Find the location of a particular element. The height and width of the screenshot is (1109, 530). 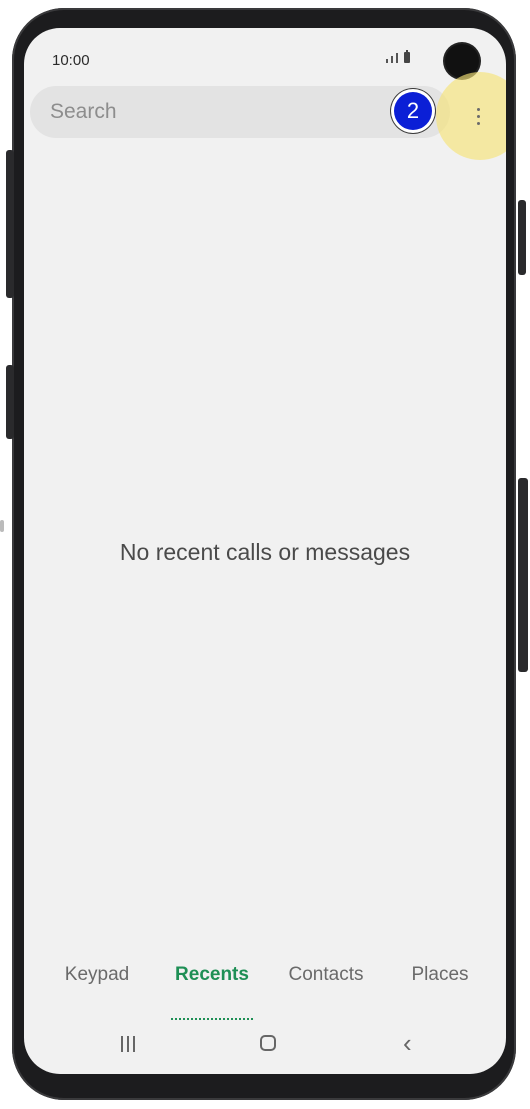

search-placeholder: Search is located at coordinates (83, 111).